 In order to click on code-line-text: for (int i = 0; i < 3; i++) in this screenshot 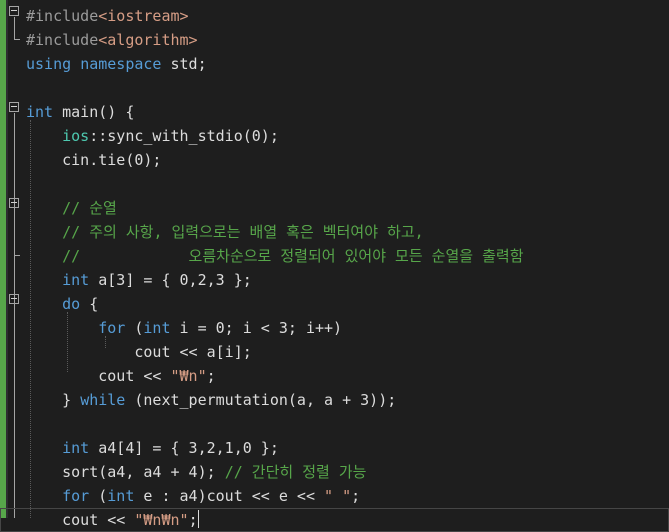, I will do `click(184, 328)`.